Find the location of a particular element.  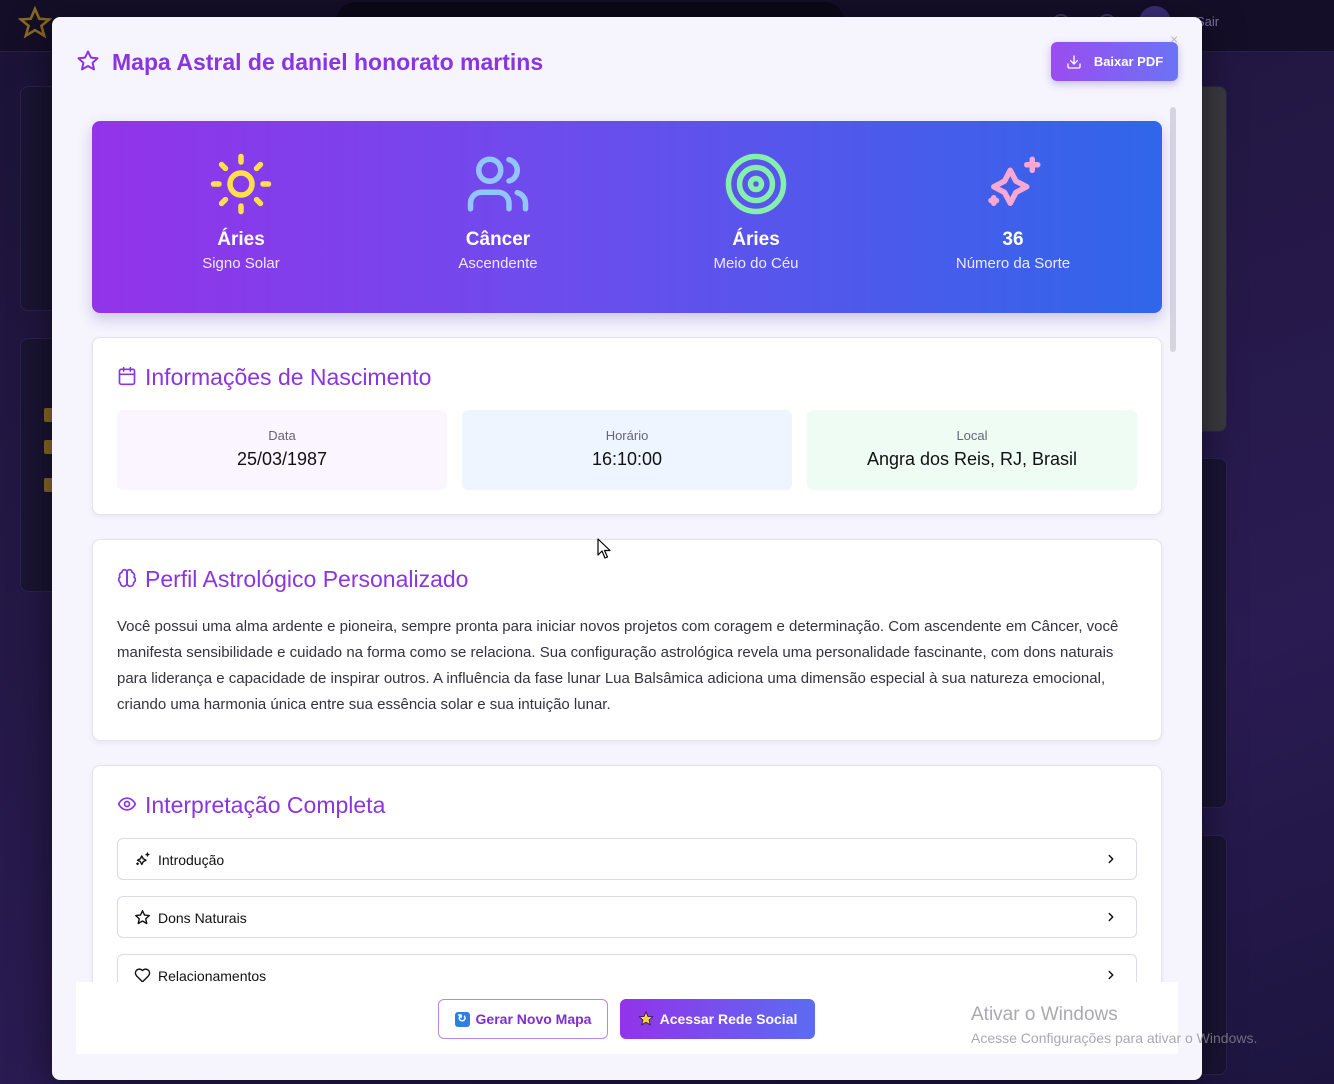

birth-time-box: Horário 16:10:00 is located at coordinates (627, 450).